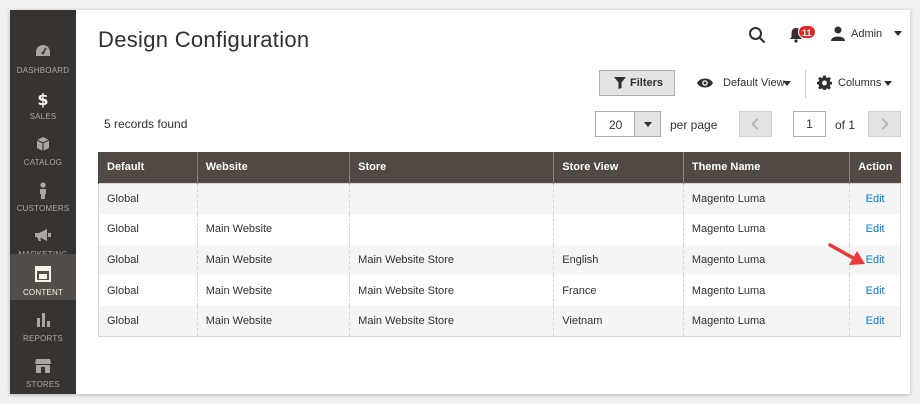  I want to click on sidebar-item-dashboard: DASHBOARD, so click(43, 55).